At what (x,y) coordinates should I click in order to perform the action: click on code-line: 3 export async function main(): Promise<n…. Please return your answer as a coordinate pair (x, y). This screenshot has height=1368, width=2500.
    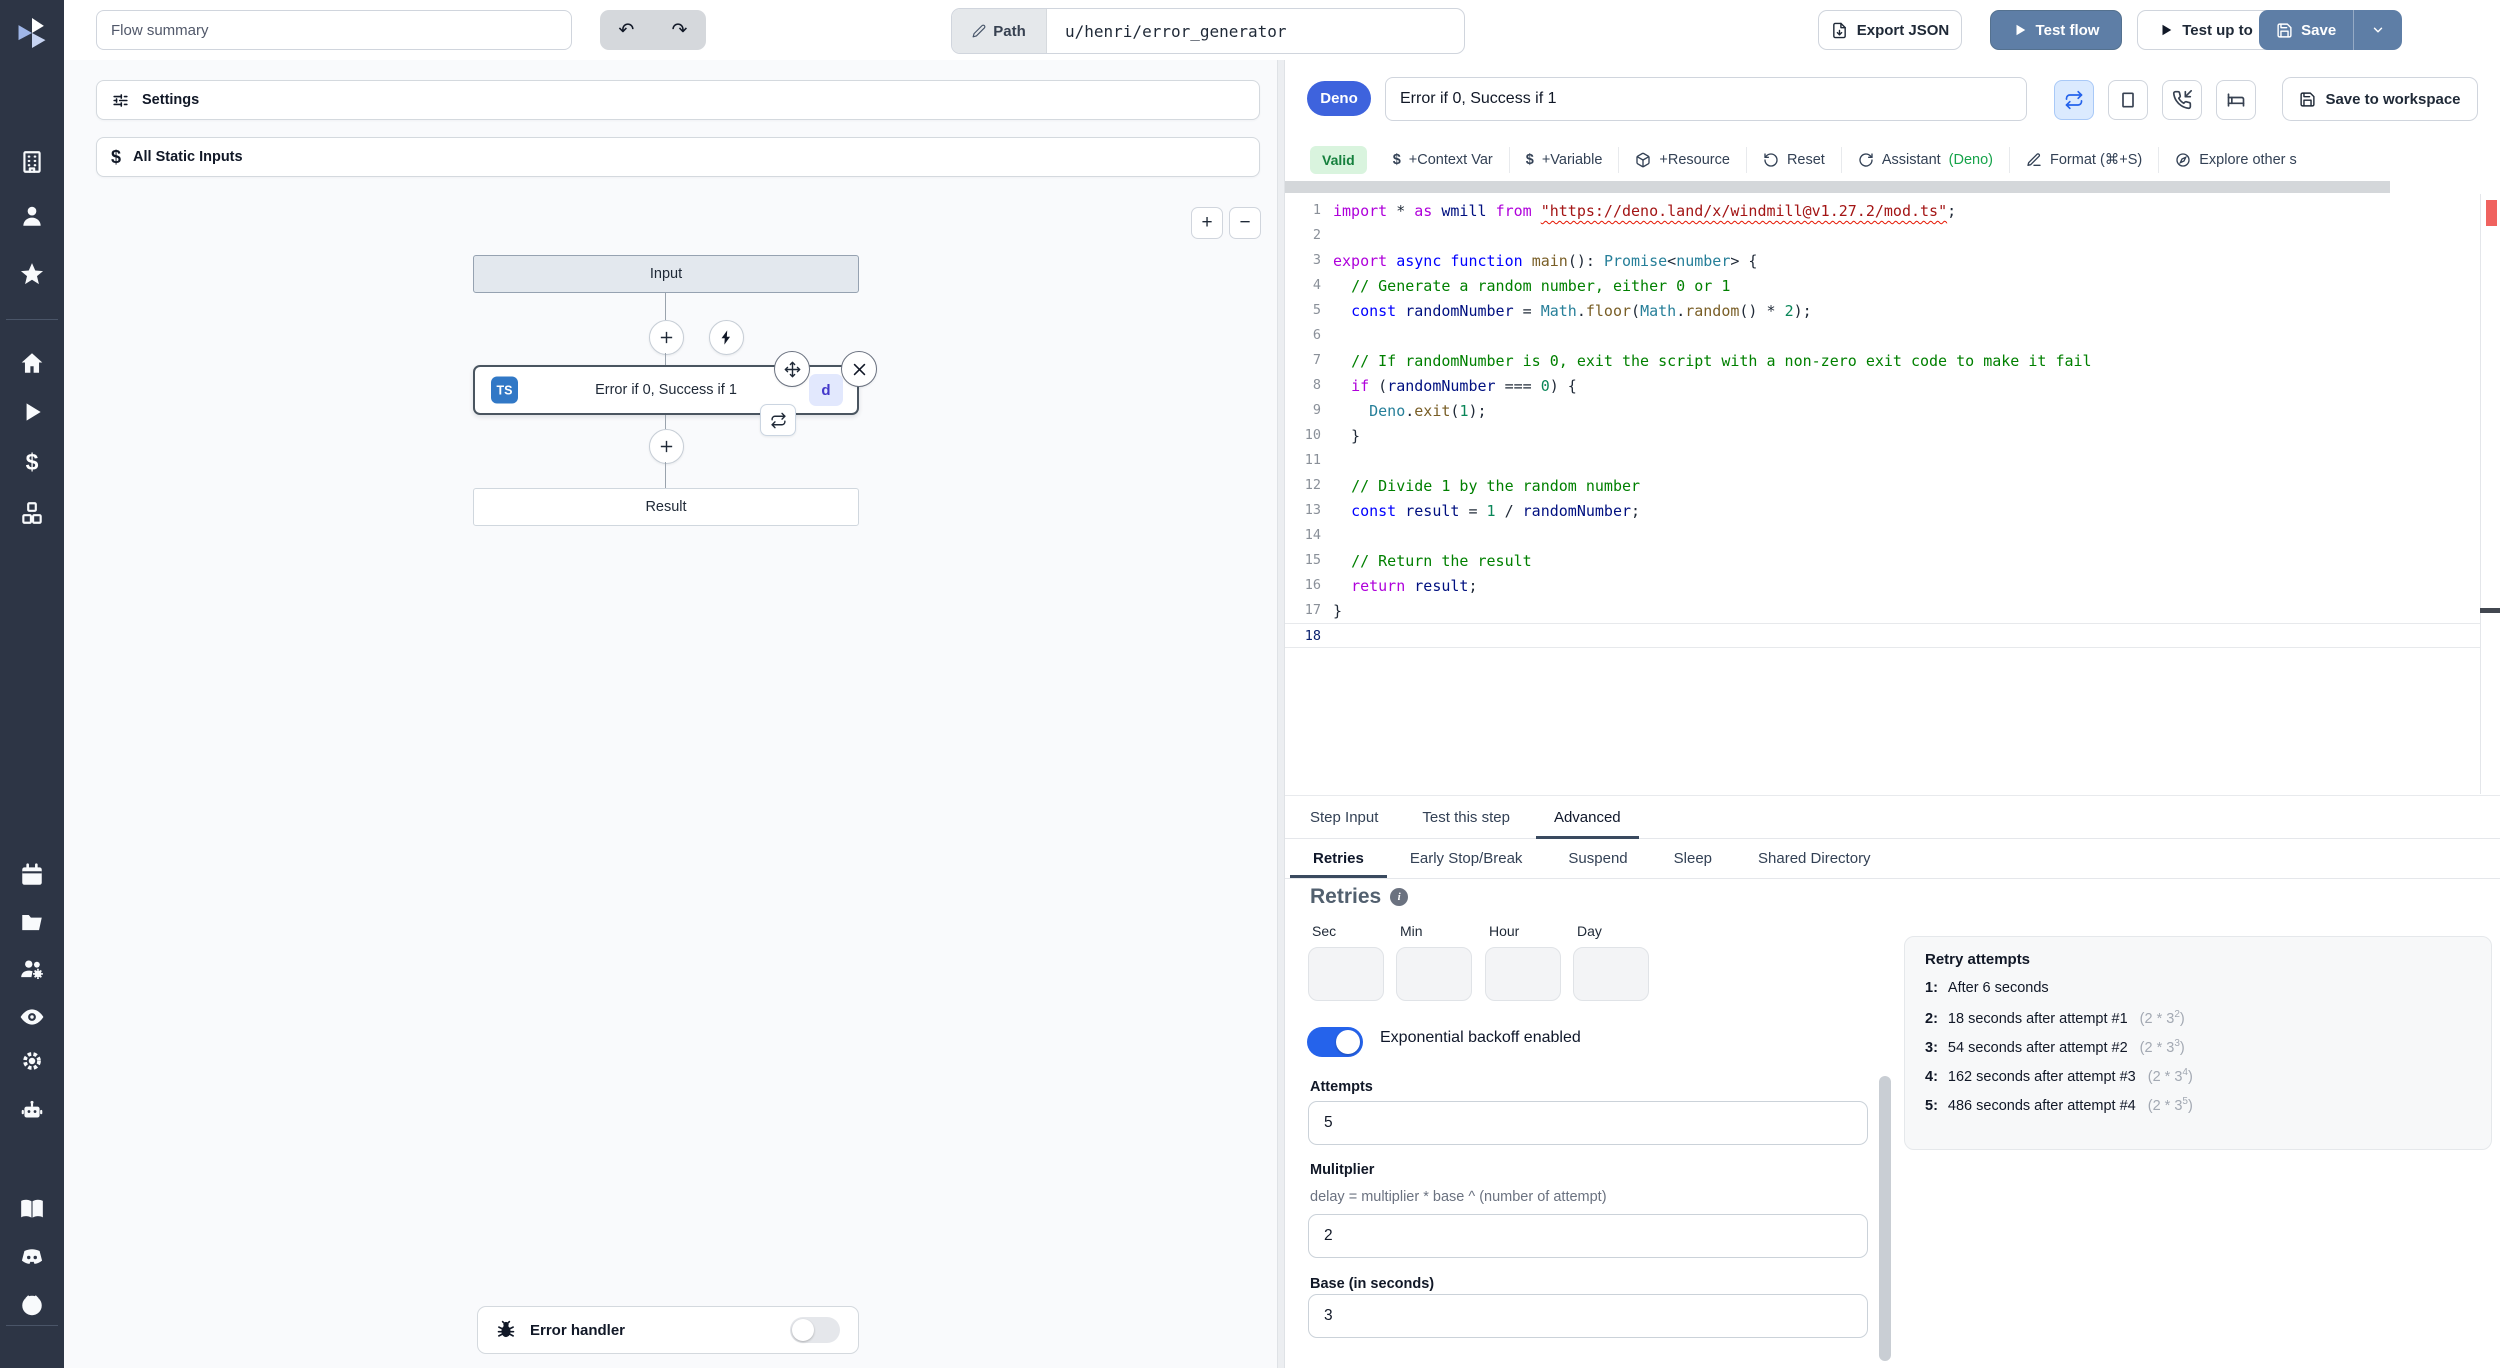
    Looking at the image, I should click on (1535, 261).